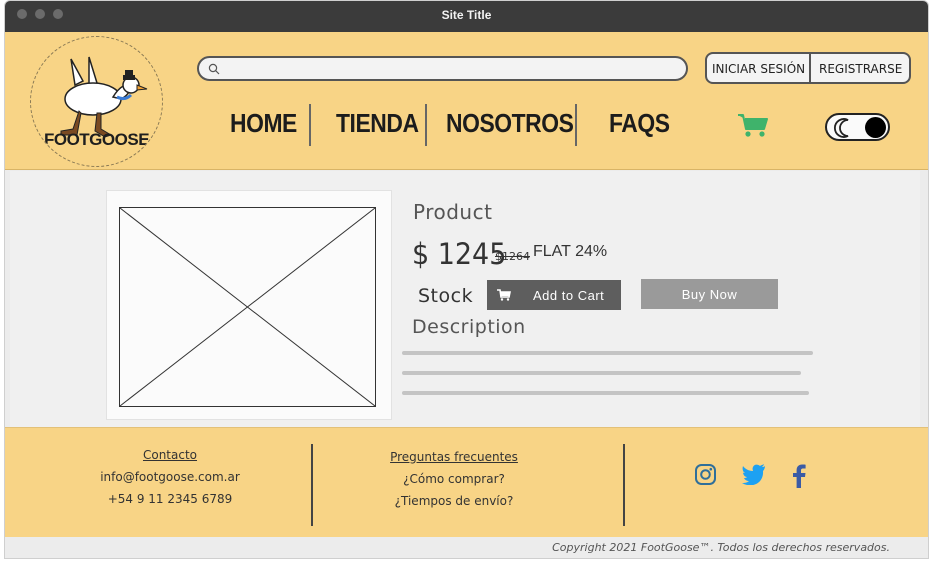 The height and width of the screenshot is (561, 929). I want to click on contact-phone: +54 9 11 2345 6789, so click(170, 499).